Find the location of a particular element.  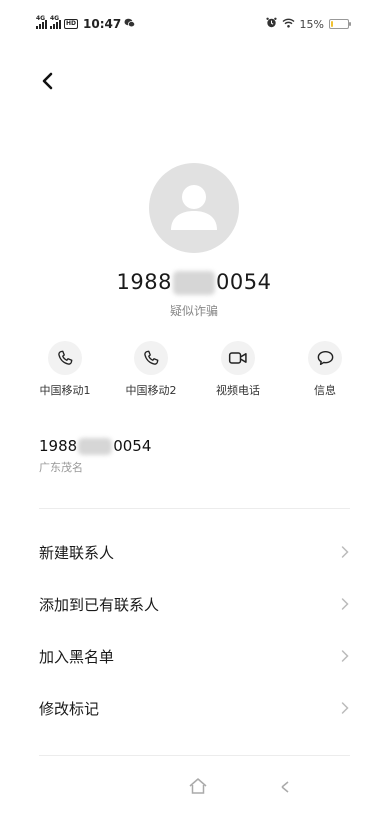

number-row-suffix: 0054 is located at coordinates (132, 446).